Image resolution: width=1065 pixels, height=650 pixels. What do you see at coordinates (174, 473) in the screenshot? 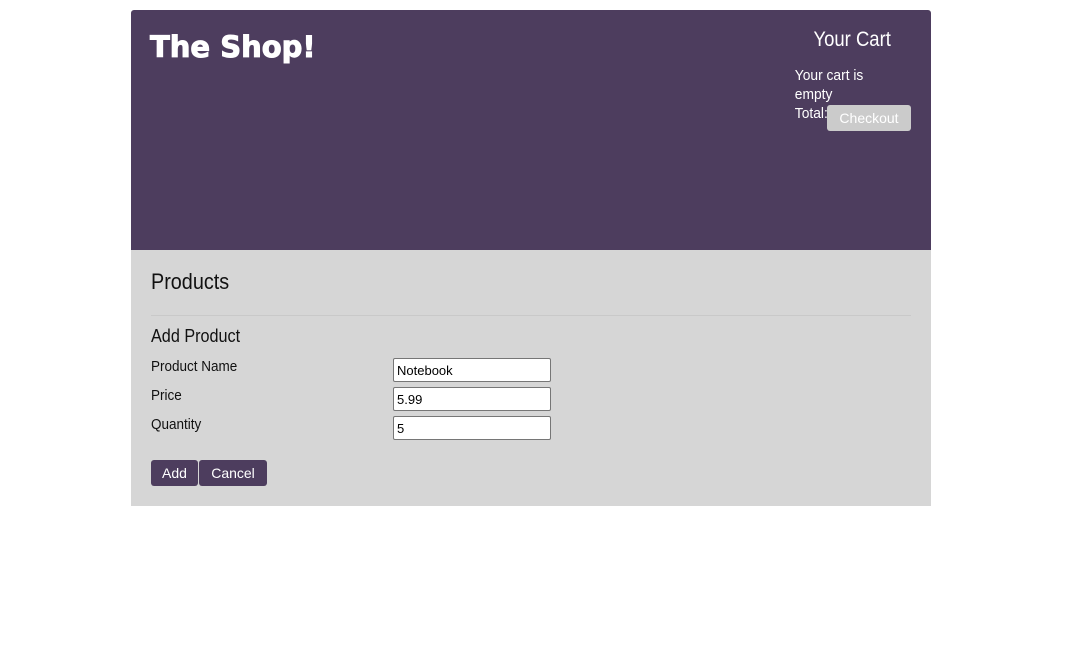
I see `add-button: Add` at bounding box center [174, 473].